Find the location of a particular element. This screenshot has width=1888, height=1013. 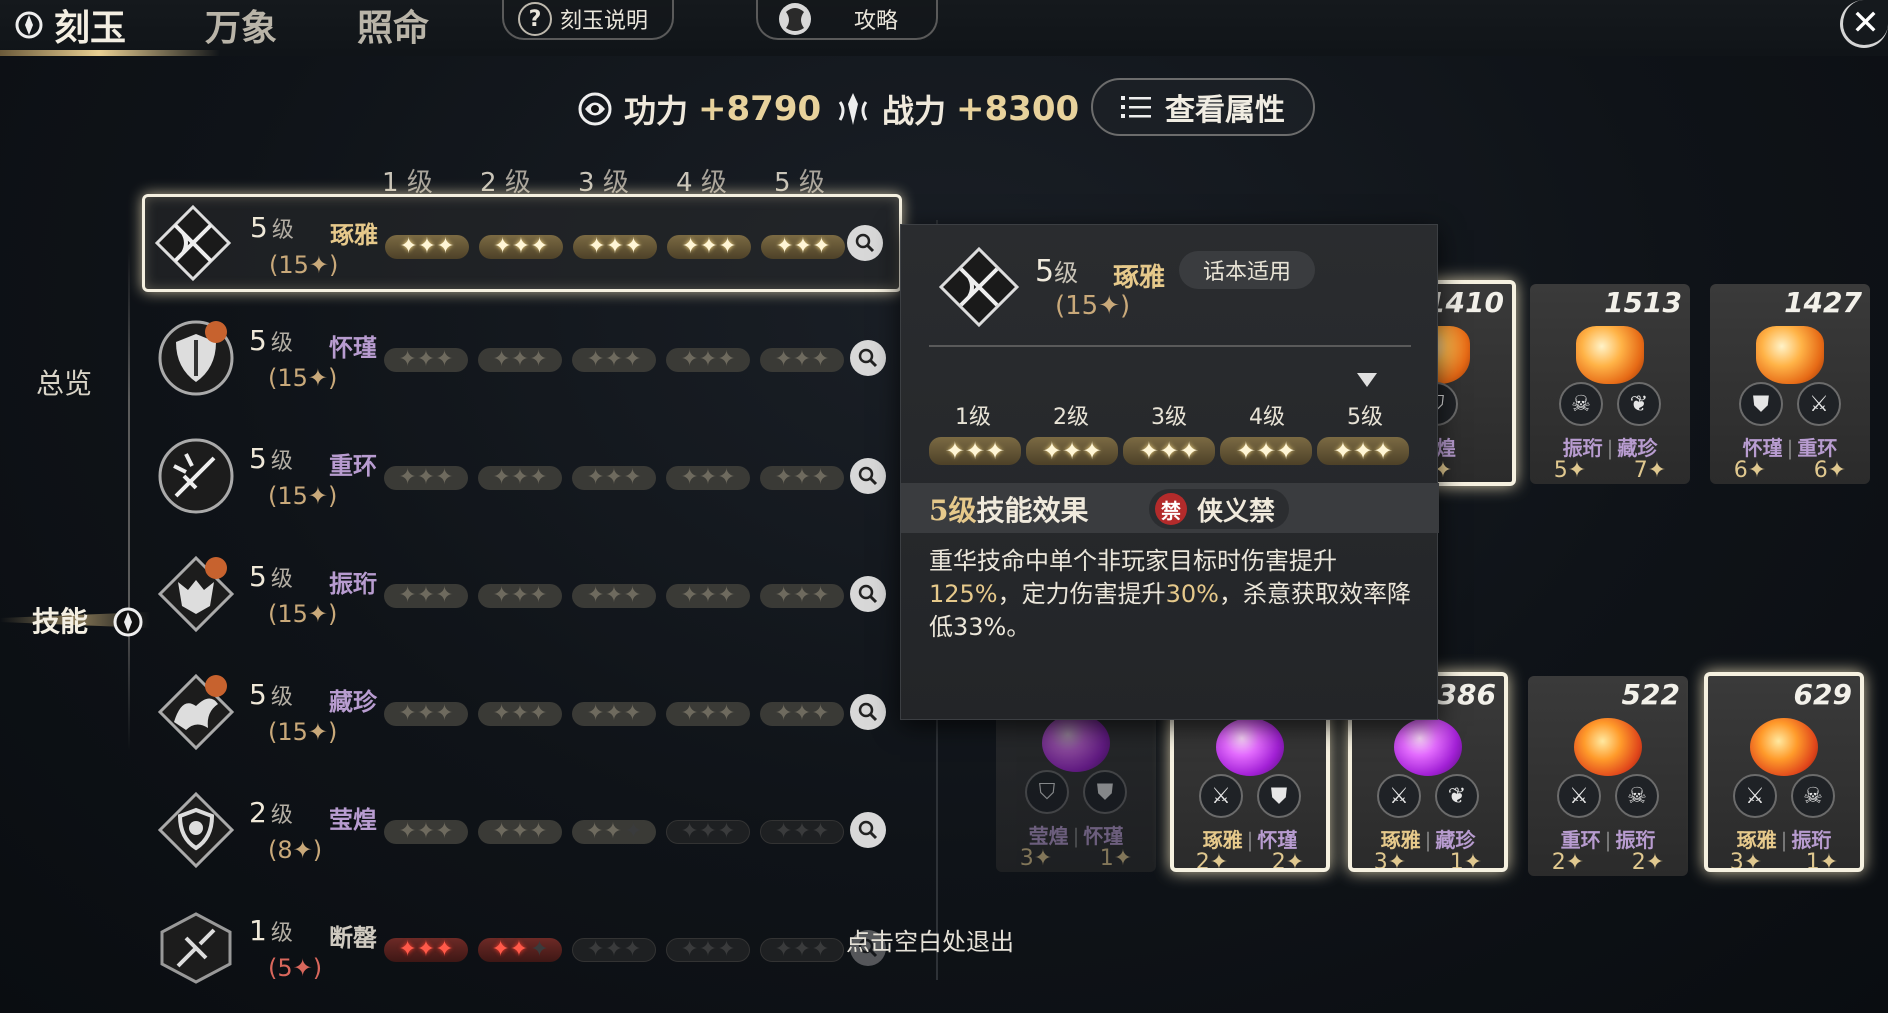

tab-keyu: 刻玉 is located at coordinates (70, 25).